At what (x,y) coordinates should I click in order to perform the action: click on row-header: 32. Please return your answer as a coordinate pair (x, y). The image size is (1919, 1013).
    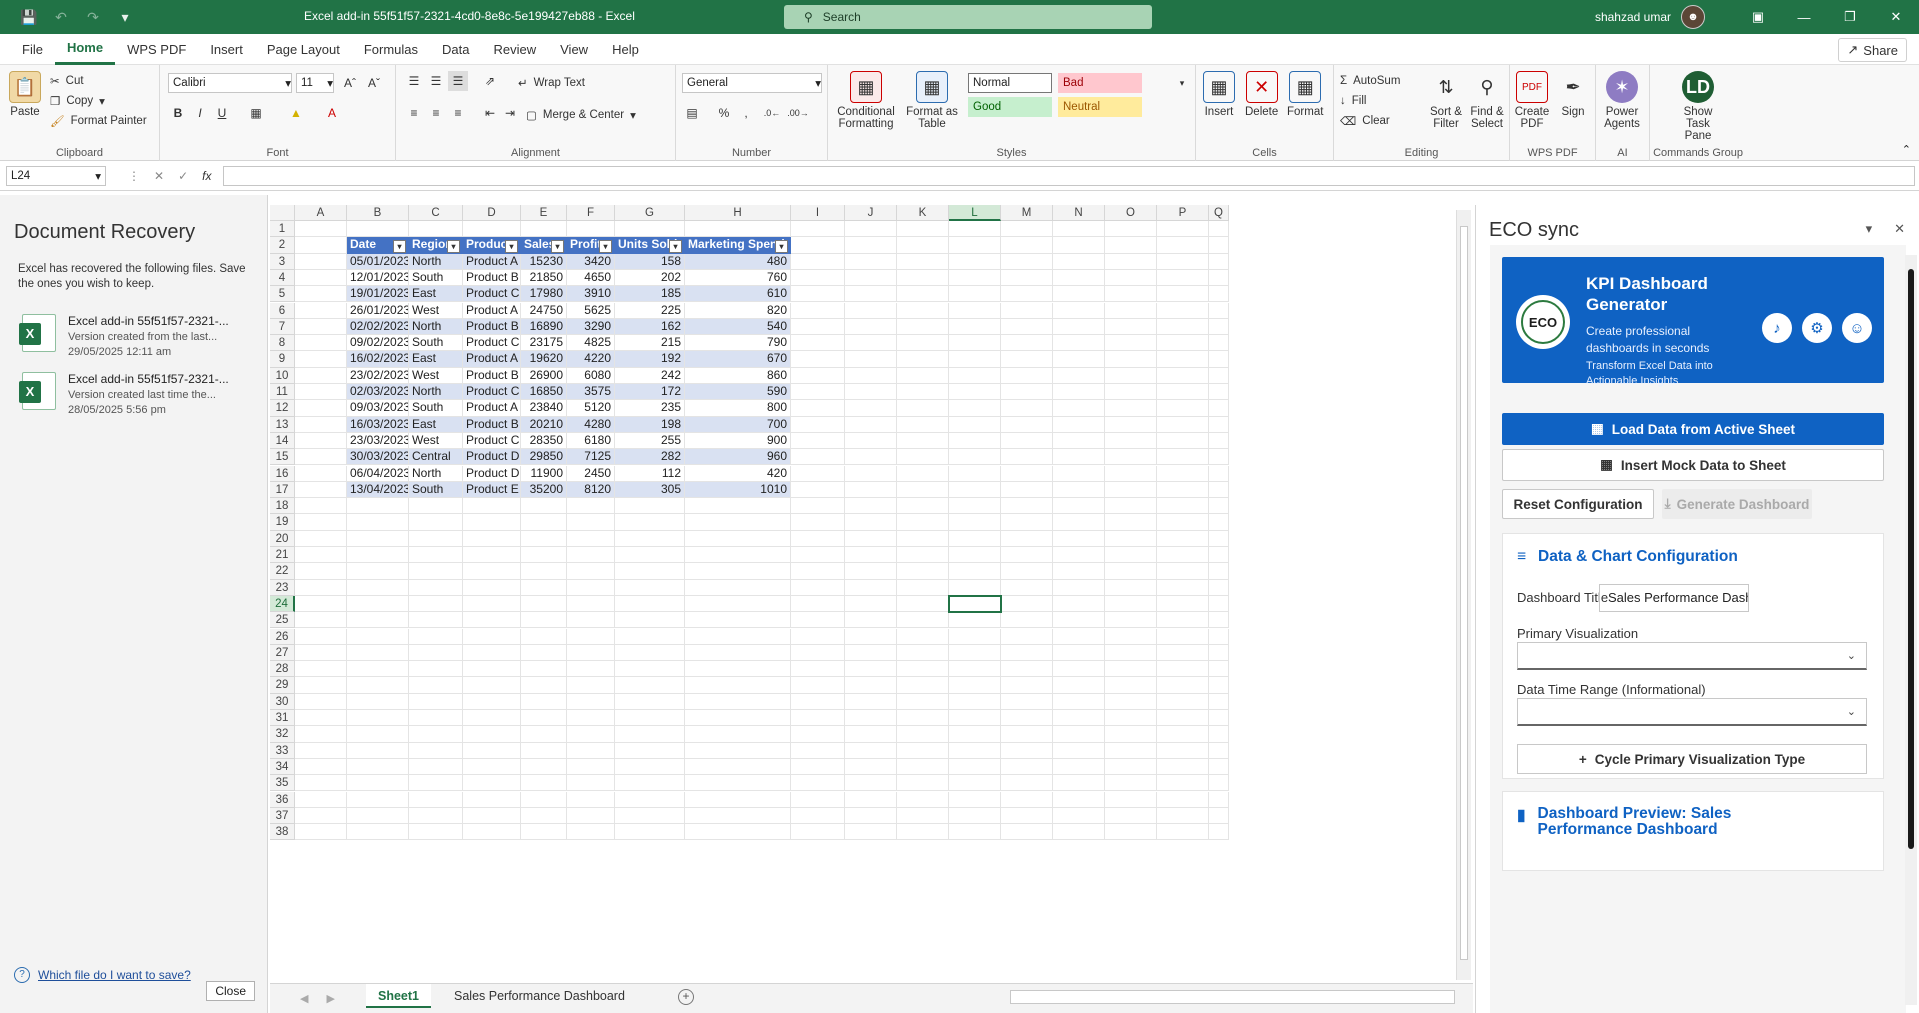
    Looking at the image, I should click on (282, 734).